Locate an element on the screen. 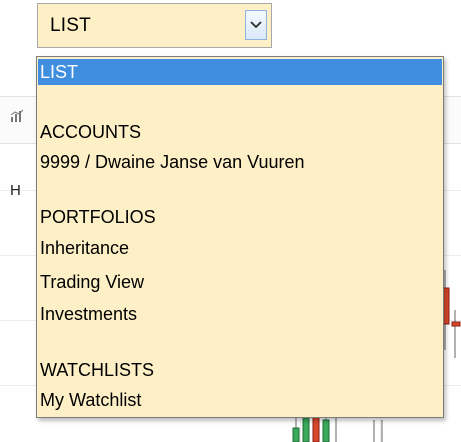 This screenshot has width=461, height=442. option-list: LIST is located at coordinates (240, 72).